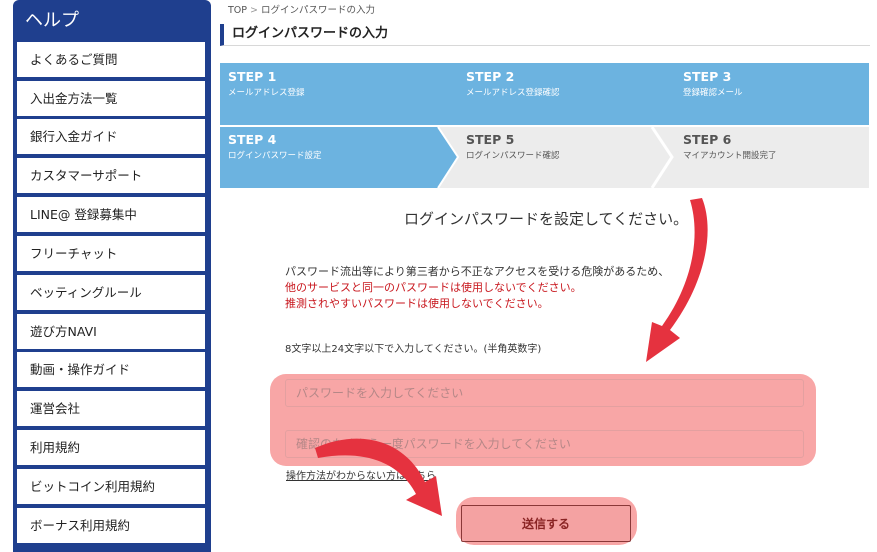 The image size is (877, 552). Describe the element at coordinates (111, 447) in the screenshot. I see `sidebar-item-terms: 利用規約` at that location.